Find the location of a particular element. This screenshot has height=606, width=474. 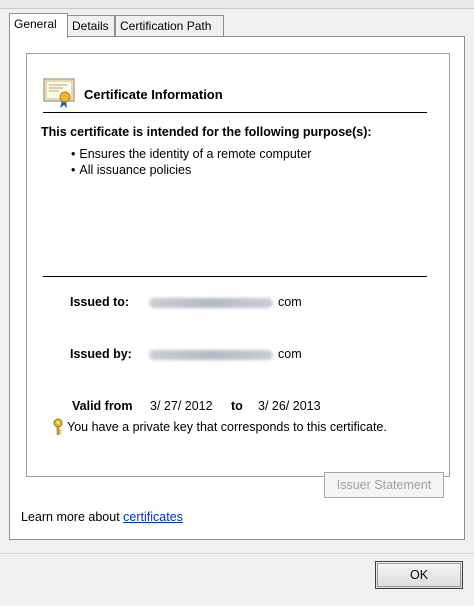

valid-to-date: 3/ 26/ 2013 is located at coordinates (289, 406).